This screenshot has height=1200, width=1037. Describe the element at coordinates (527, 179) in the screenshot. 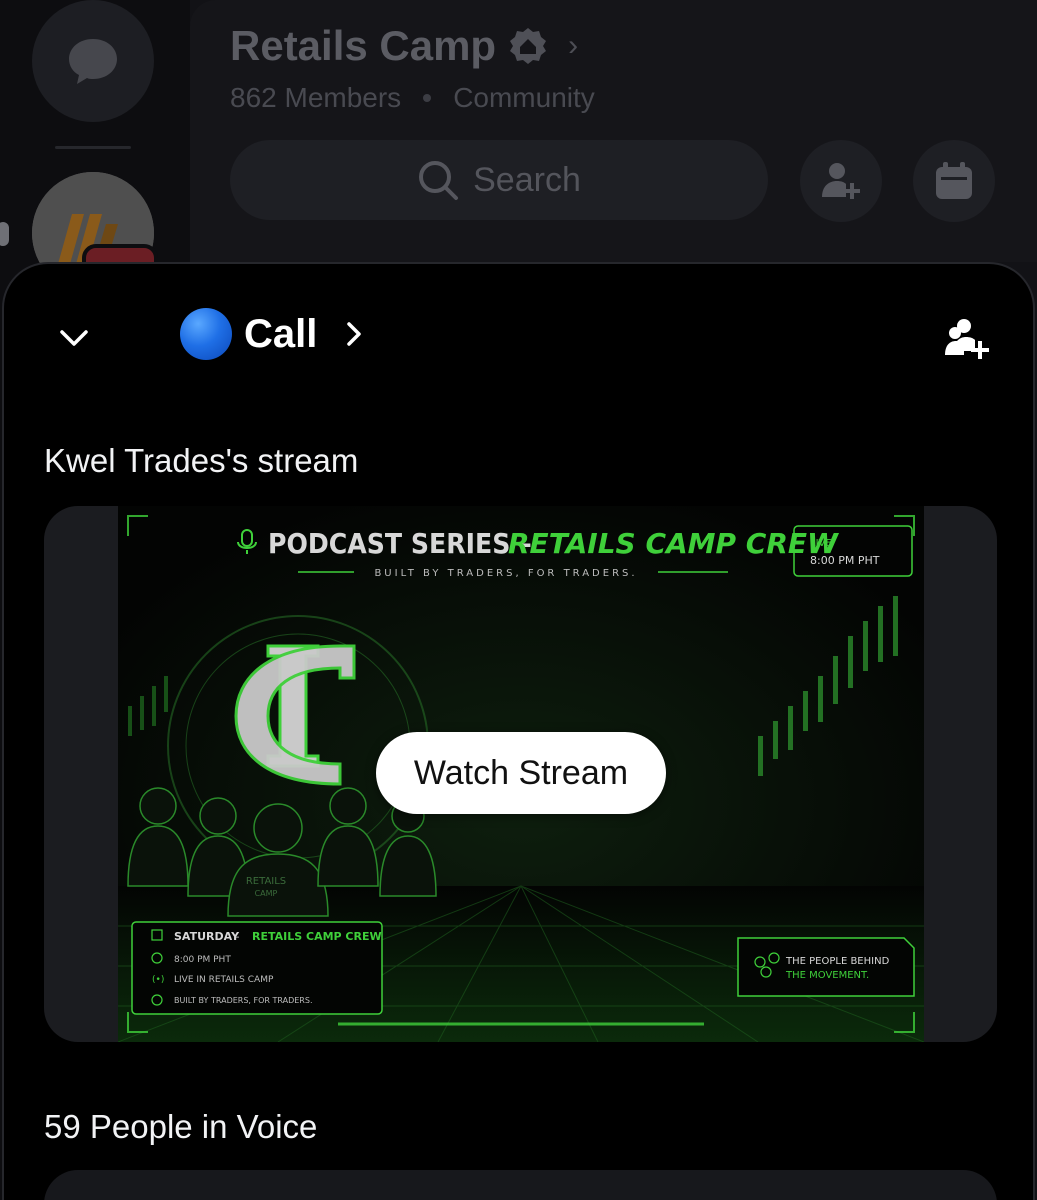

I see `search-placeholder: Search` at that location.